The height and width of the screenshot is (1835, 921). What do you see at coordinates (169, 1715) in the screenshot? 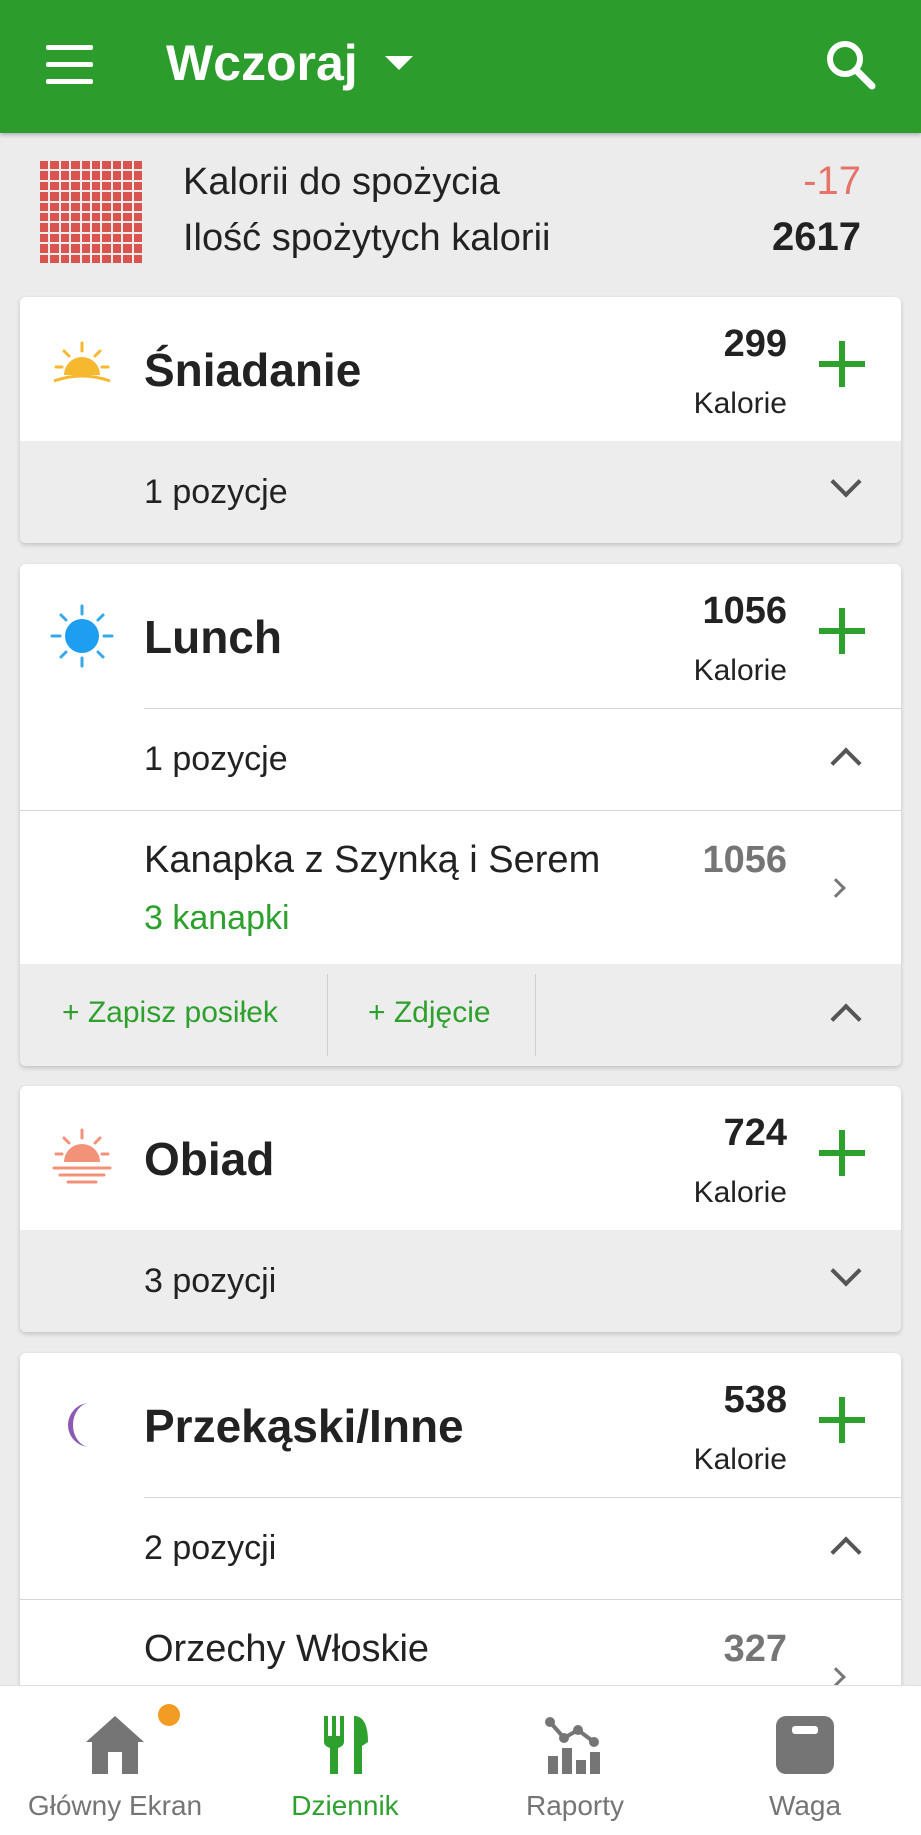
I see `notification-dot` at bounding box center [169, 1715].